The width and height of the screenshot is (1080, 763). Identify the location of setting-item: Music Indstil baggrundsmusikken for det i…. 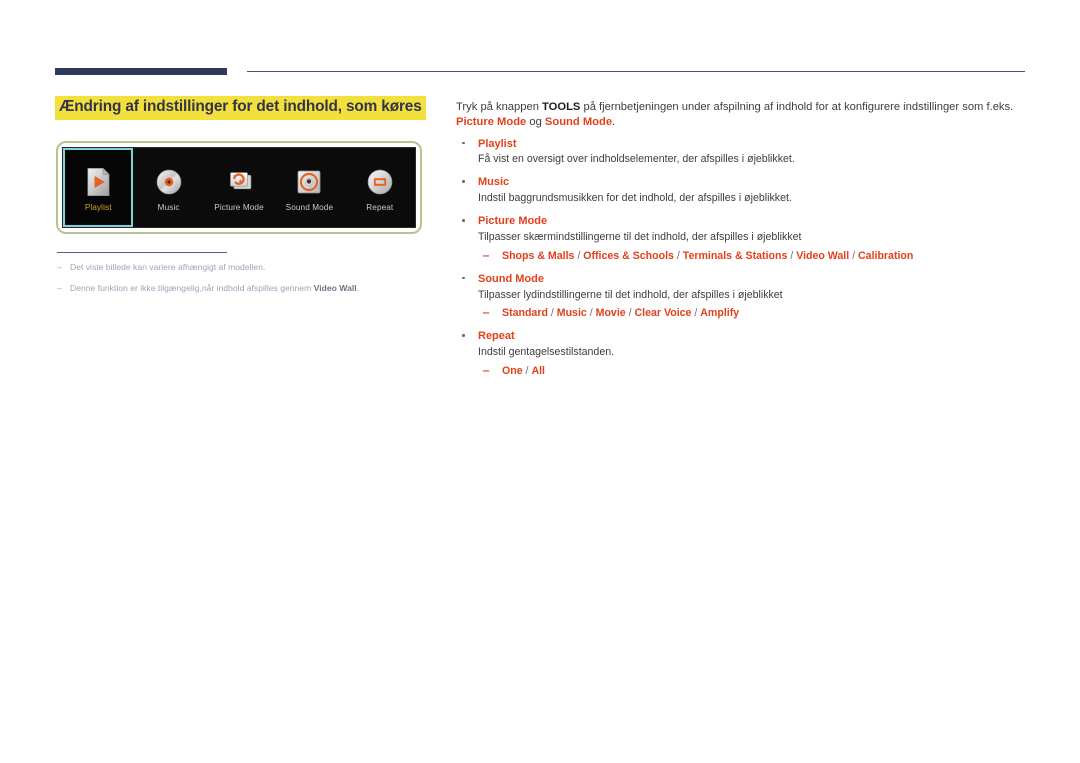
(741, 191).